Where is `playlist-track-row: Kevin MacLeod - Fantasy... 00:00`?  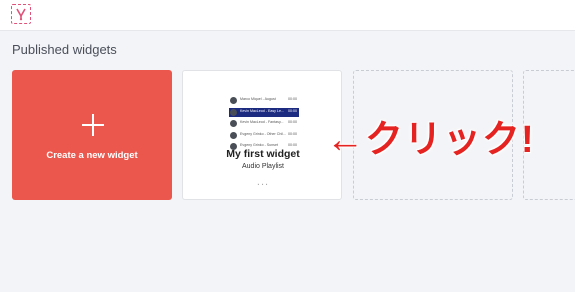
playlist-track-row: Kevin MacLeod - Fantasy... 00:00 is located at coordinates (264, 123).